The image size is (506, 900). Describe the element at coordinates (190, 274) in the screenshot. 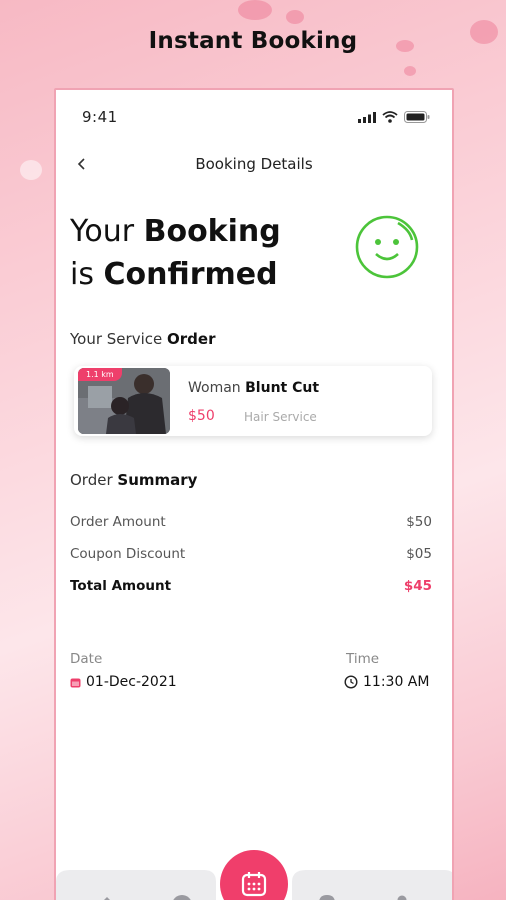

I see `confirmation-line2-bold: Confirmed` at that location.